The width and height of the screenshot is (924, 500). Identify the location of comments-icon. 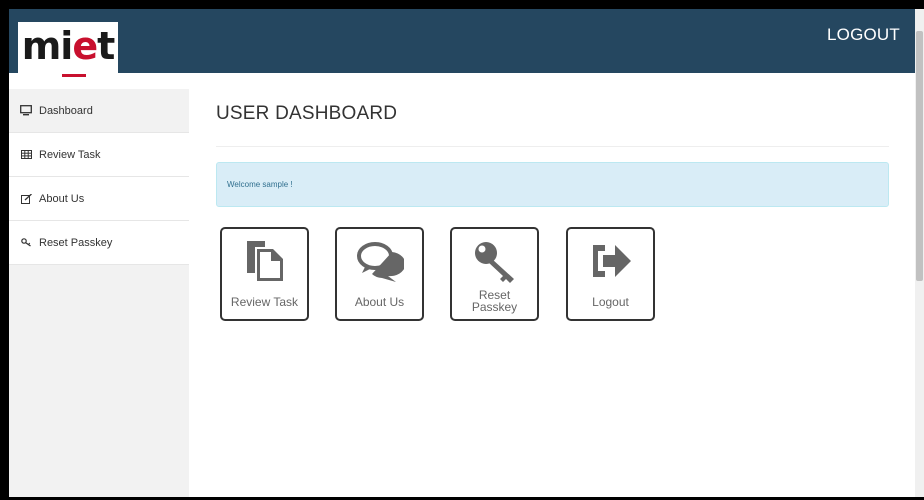
(380, 261).